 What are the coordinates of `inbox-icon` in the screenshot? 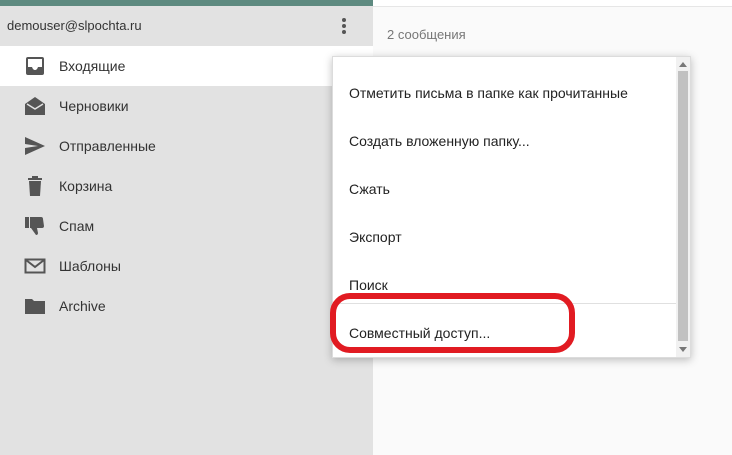 It's located at (35, 66).